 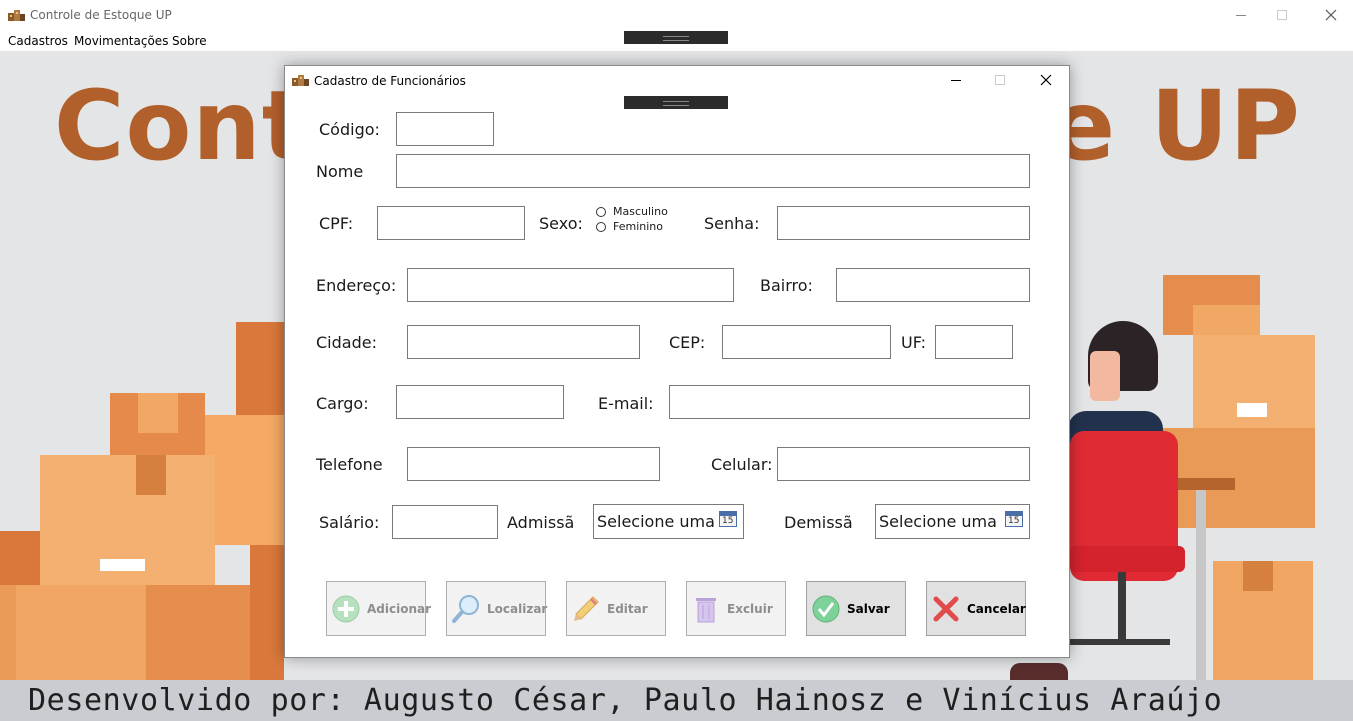 What do you see at coordinates (826, 609) in the screenshot?
I see `checkmark-icon` at bounding box center [826, 609].